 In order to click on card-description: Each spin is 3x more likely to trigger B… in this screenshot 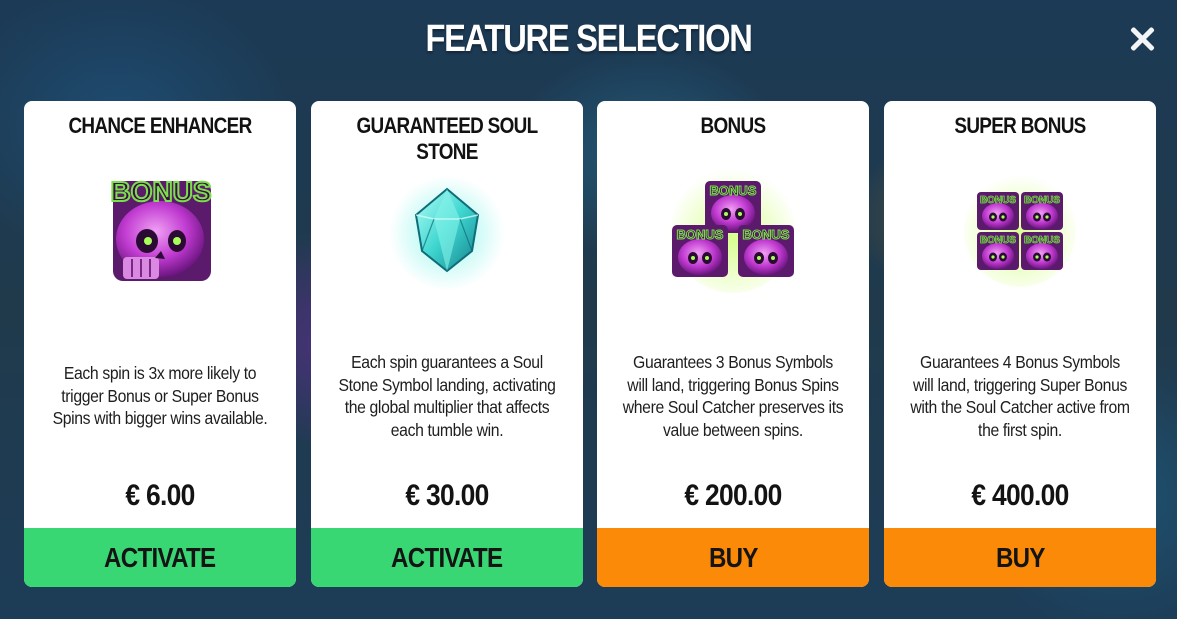, I will do `click(160, 396)`.